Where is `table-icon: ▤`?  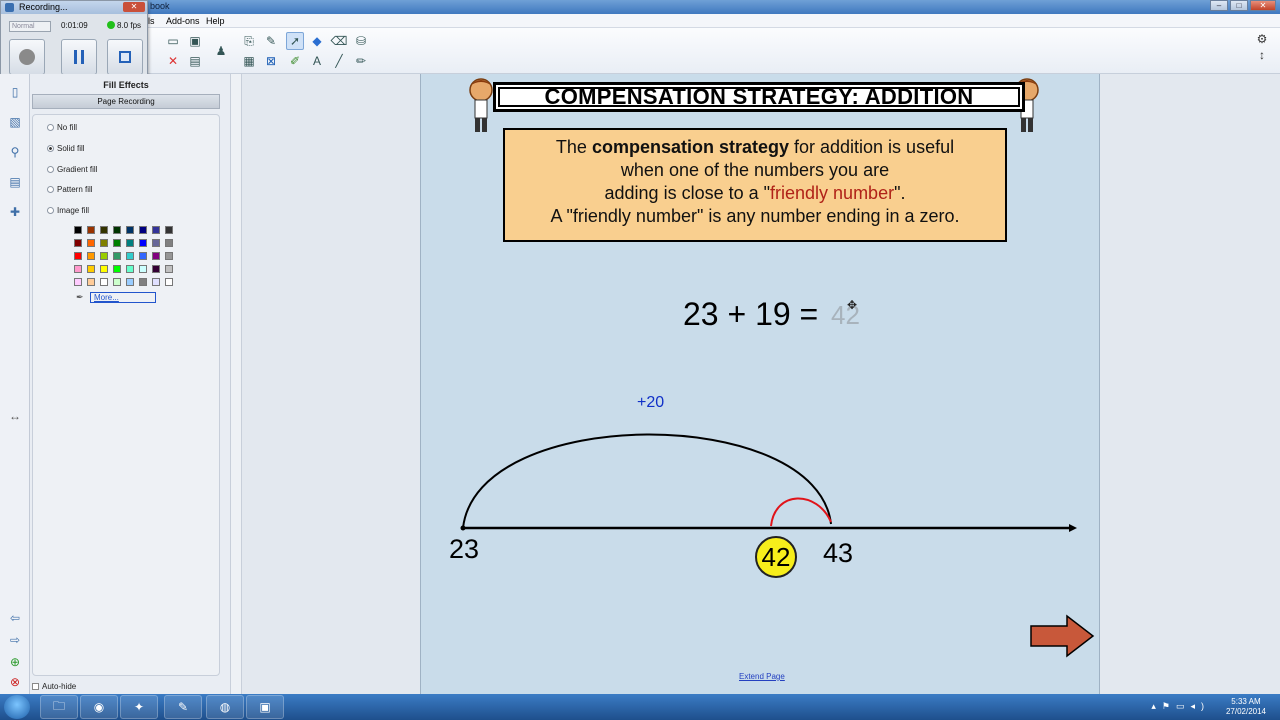 table-icon: ▤ is located at coordinates (195, 61).